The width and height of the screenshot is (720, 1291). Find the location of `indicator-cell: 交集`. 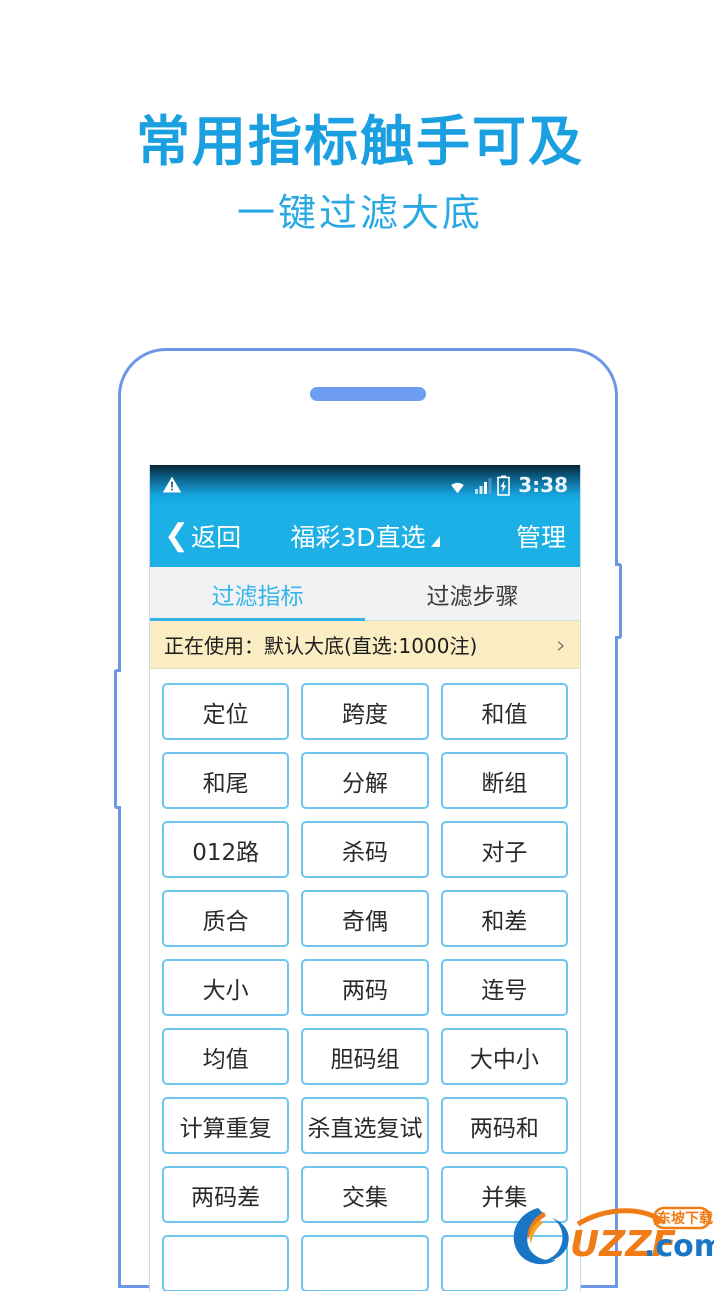

indicator-cell: 交集 is located at coordinates (365, 1194).